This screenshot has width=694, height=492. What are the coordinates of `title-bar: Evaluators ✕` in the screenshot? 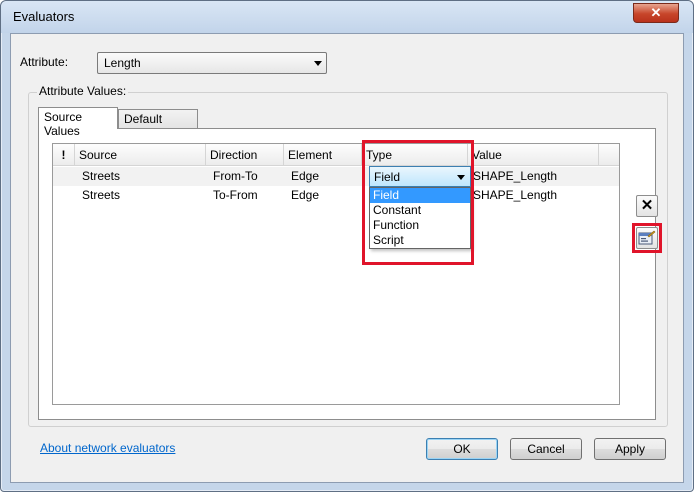 It's located at (347, 17).